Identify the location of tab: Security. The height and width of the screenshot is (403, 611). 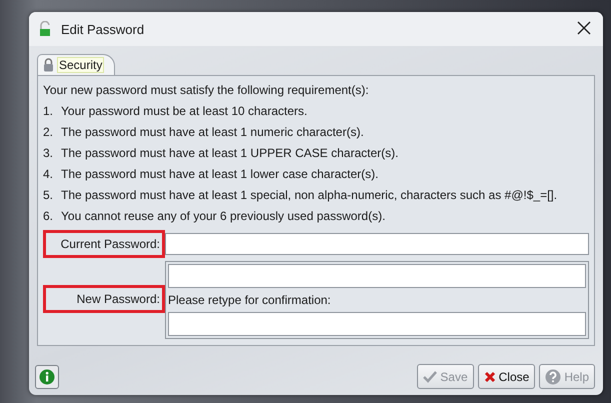
(76, 64).